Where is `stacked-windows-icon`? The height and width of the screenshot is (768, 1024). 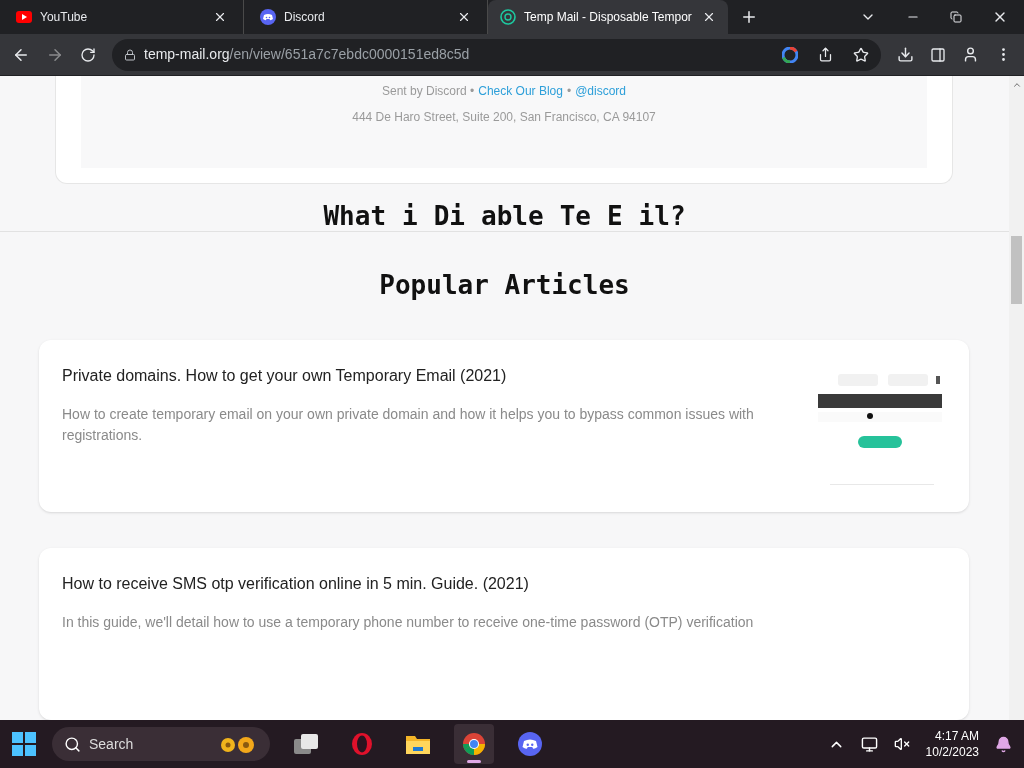
stacked-windows-icon is located at coordinates (306, 744).